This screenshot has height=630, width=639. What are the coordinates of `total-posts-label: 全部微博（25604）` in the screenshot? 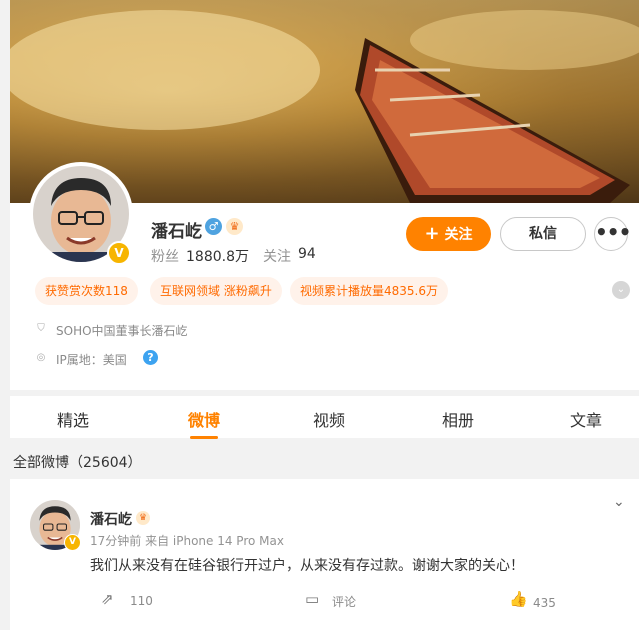 It's located at (77, 463).